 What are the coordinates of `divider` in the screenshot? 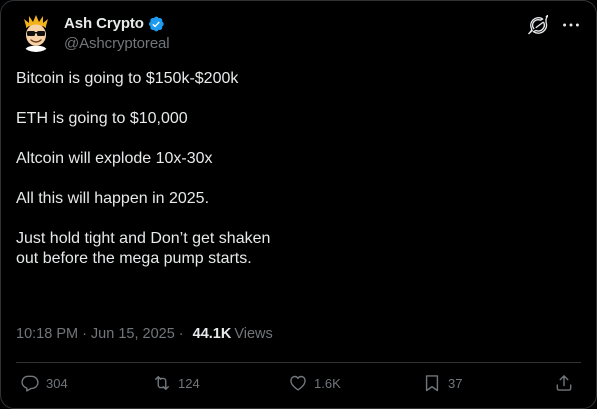 It's located at (298, 362).